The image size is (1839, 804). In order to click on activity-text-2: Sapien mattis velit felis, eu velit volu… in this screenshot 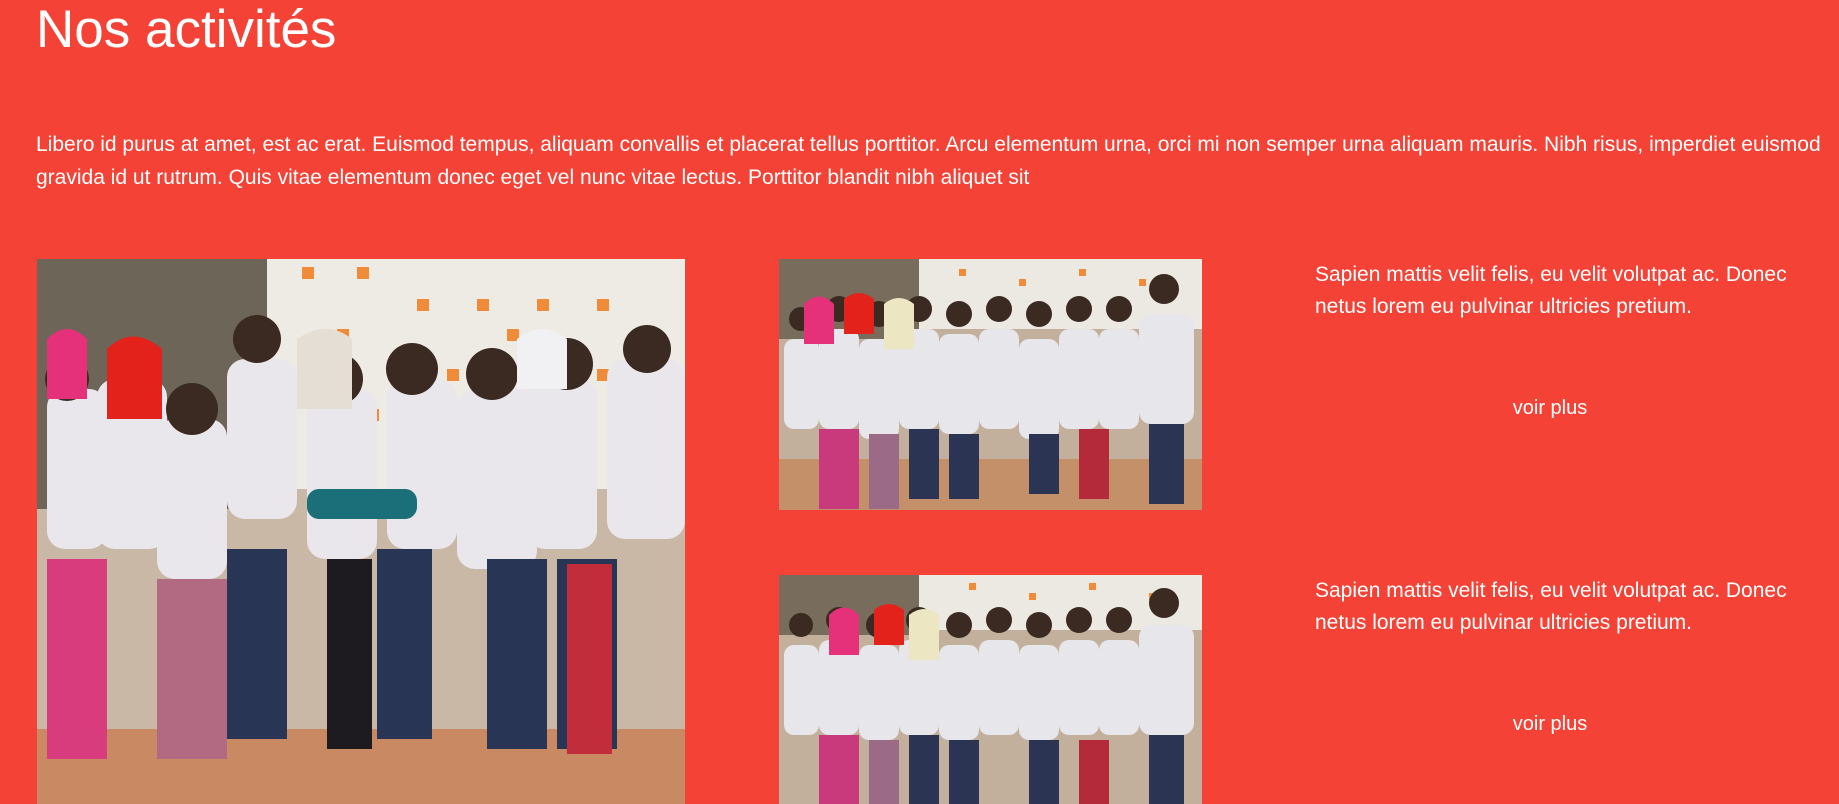, I will do `click(1551, 606)`.